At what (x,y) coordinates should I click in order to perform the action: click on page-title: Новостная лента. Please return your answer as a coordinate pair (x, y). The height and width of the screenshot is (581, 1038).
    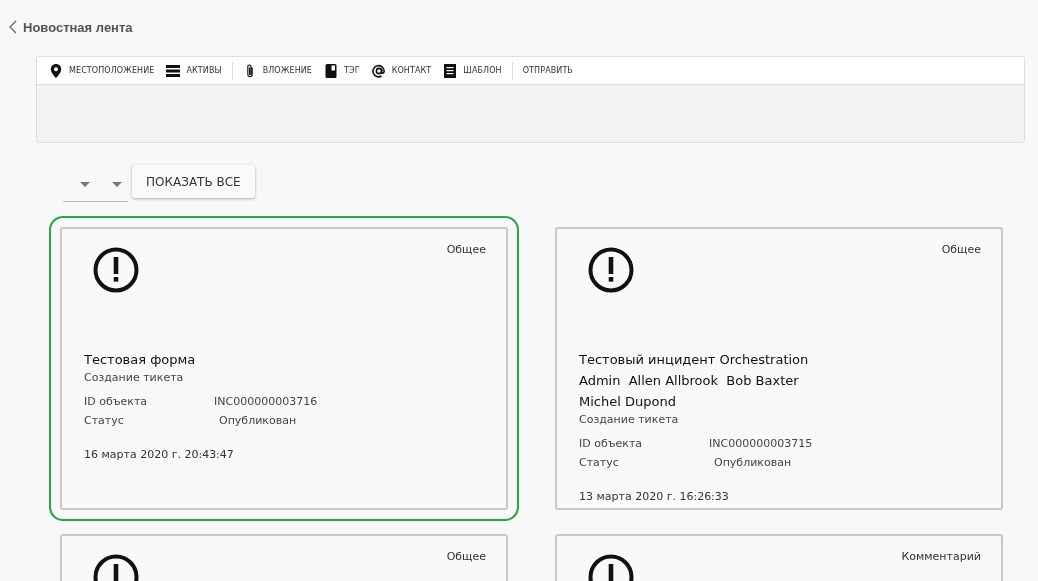
    Looking at the image, I should click on (78, 27).